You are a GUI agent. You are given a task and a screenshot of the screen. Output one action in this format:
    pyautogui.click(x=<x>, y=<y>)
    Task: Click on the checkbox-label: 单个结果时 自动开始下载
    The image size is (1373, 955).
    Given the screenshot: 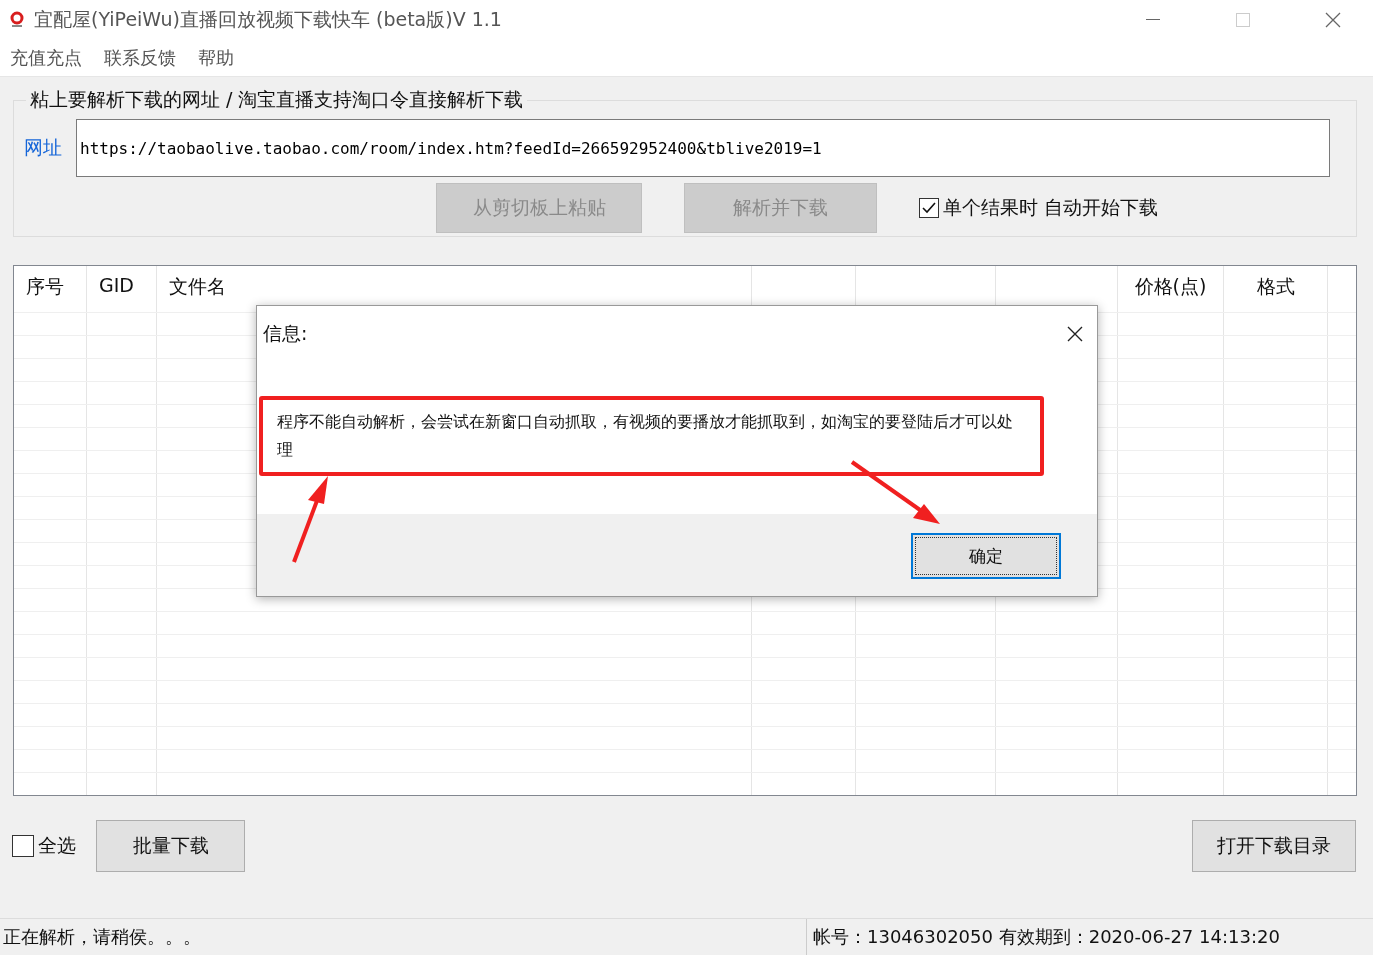 What is the action you would take?
    pyautogui.click(x=1051, y=207)
    